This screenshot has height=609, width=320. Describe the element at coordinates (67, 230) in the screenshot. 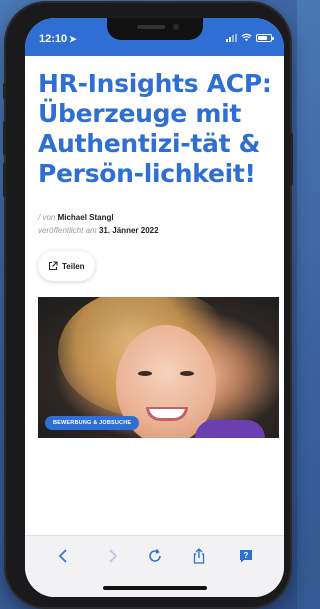

I see `date-prefix: veröffentlicht am` at that location.